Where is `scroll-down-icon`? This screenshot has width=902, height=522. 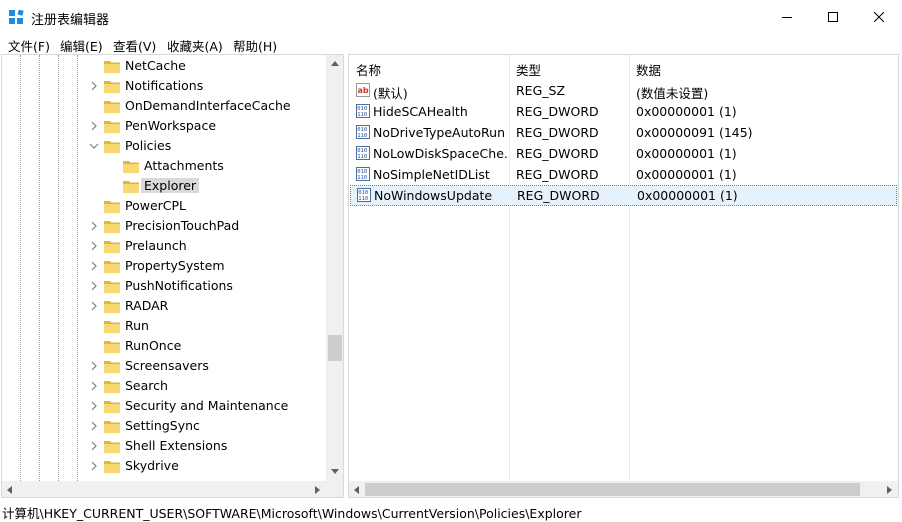 scroll-down-icon is located at coordinates (335, 471).